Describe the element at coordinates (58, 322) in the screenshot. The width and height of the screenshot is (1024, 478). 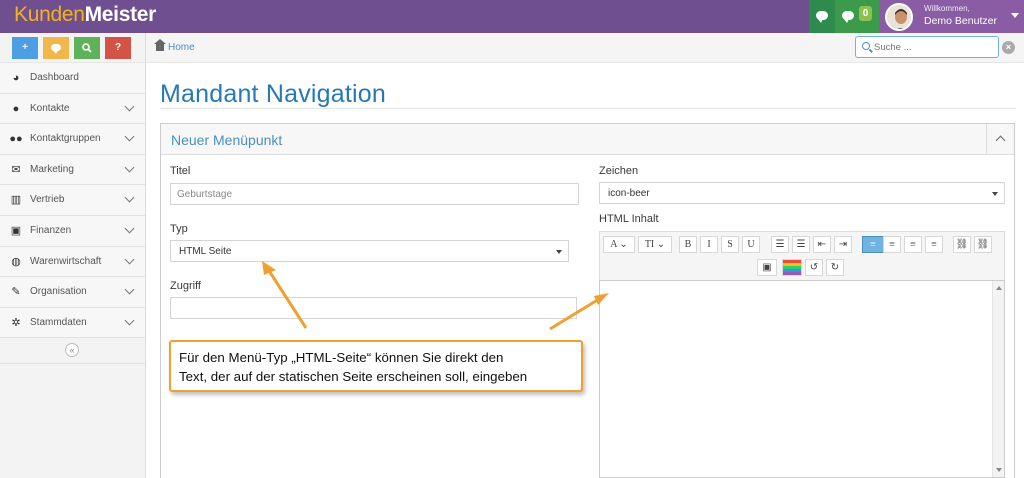
I see `sidebar-item-label: Stammdaten` at that location.